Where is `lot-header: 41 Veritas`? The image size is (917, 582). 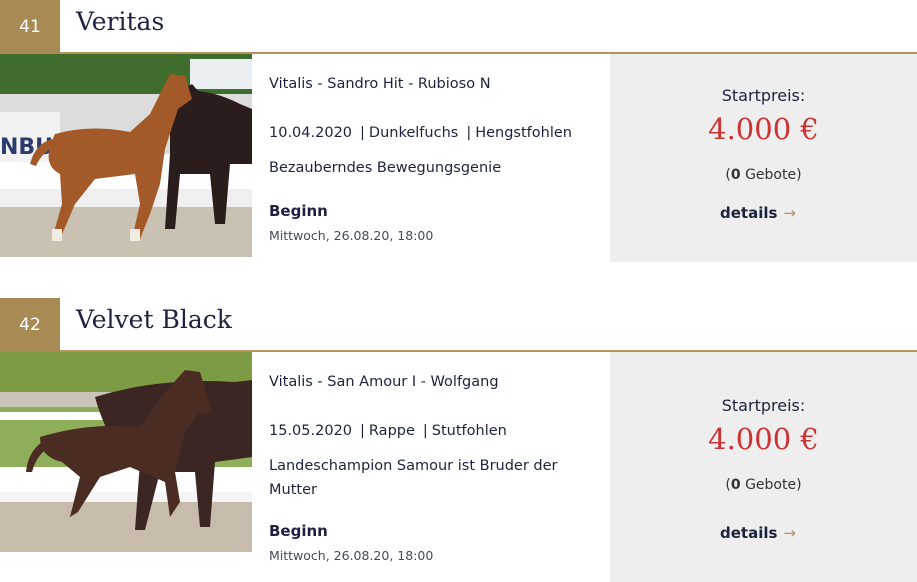 lot-header: 41 Veritas is located at coordinates (458, 27).